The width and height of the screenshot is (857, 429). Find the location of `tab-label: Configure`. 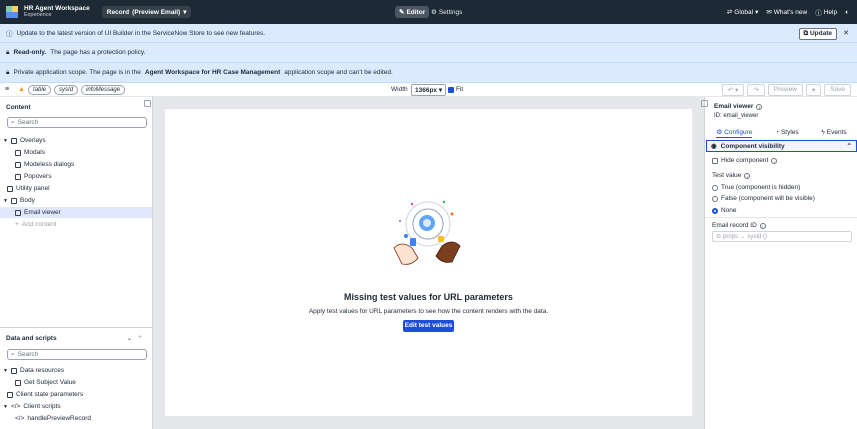

tab-label: Configure is located at coordinates (738, 132).